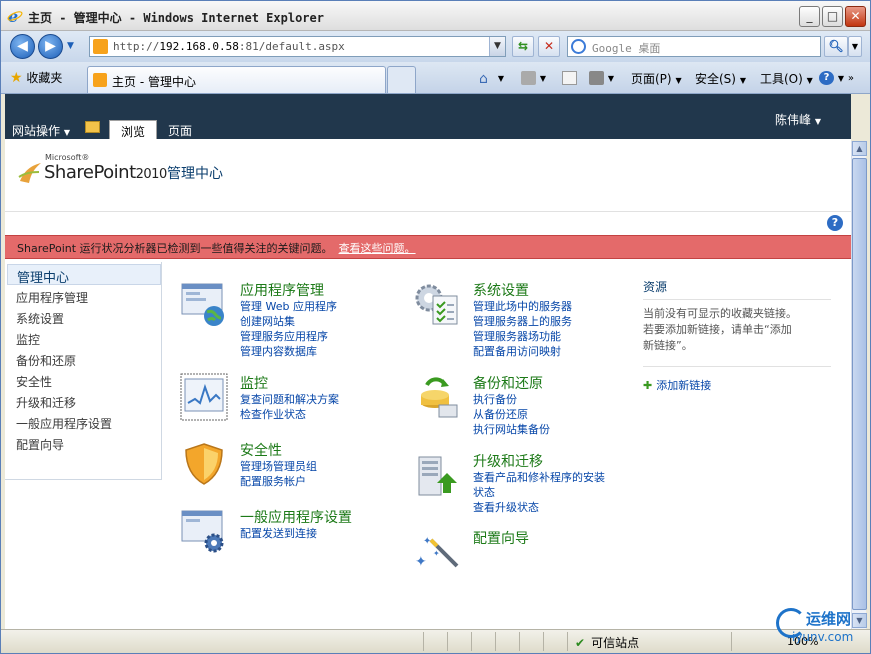  I want to click on favorites-button: ★ 收藏夹, so click(36, 77).